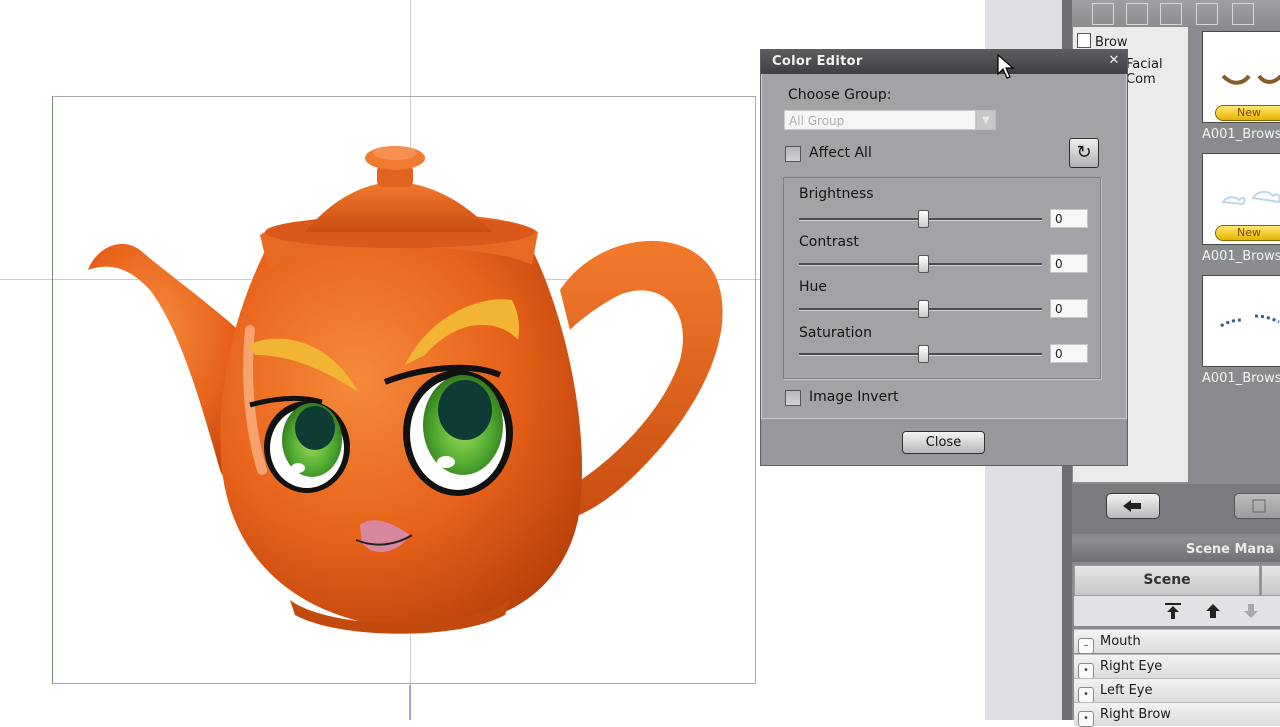  I want to click on thumbnail-gallery: New A001_Brows New A001_Brows A001_Brows, so click(1234, 254).